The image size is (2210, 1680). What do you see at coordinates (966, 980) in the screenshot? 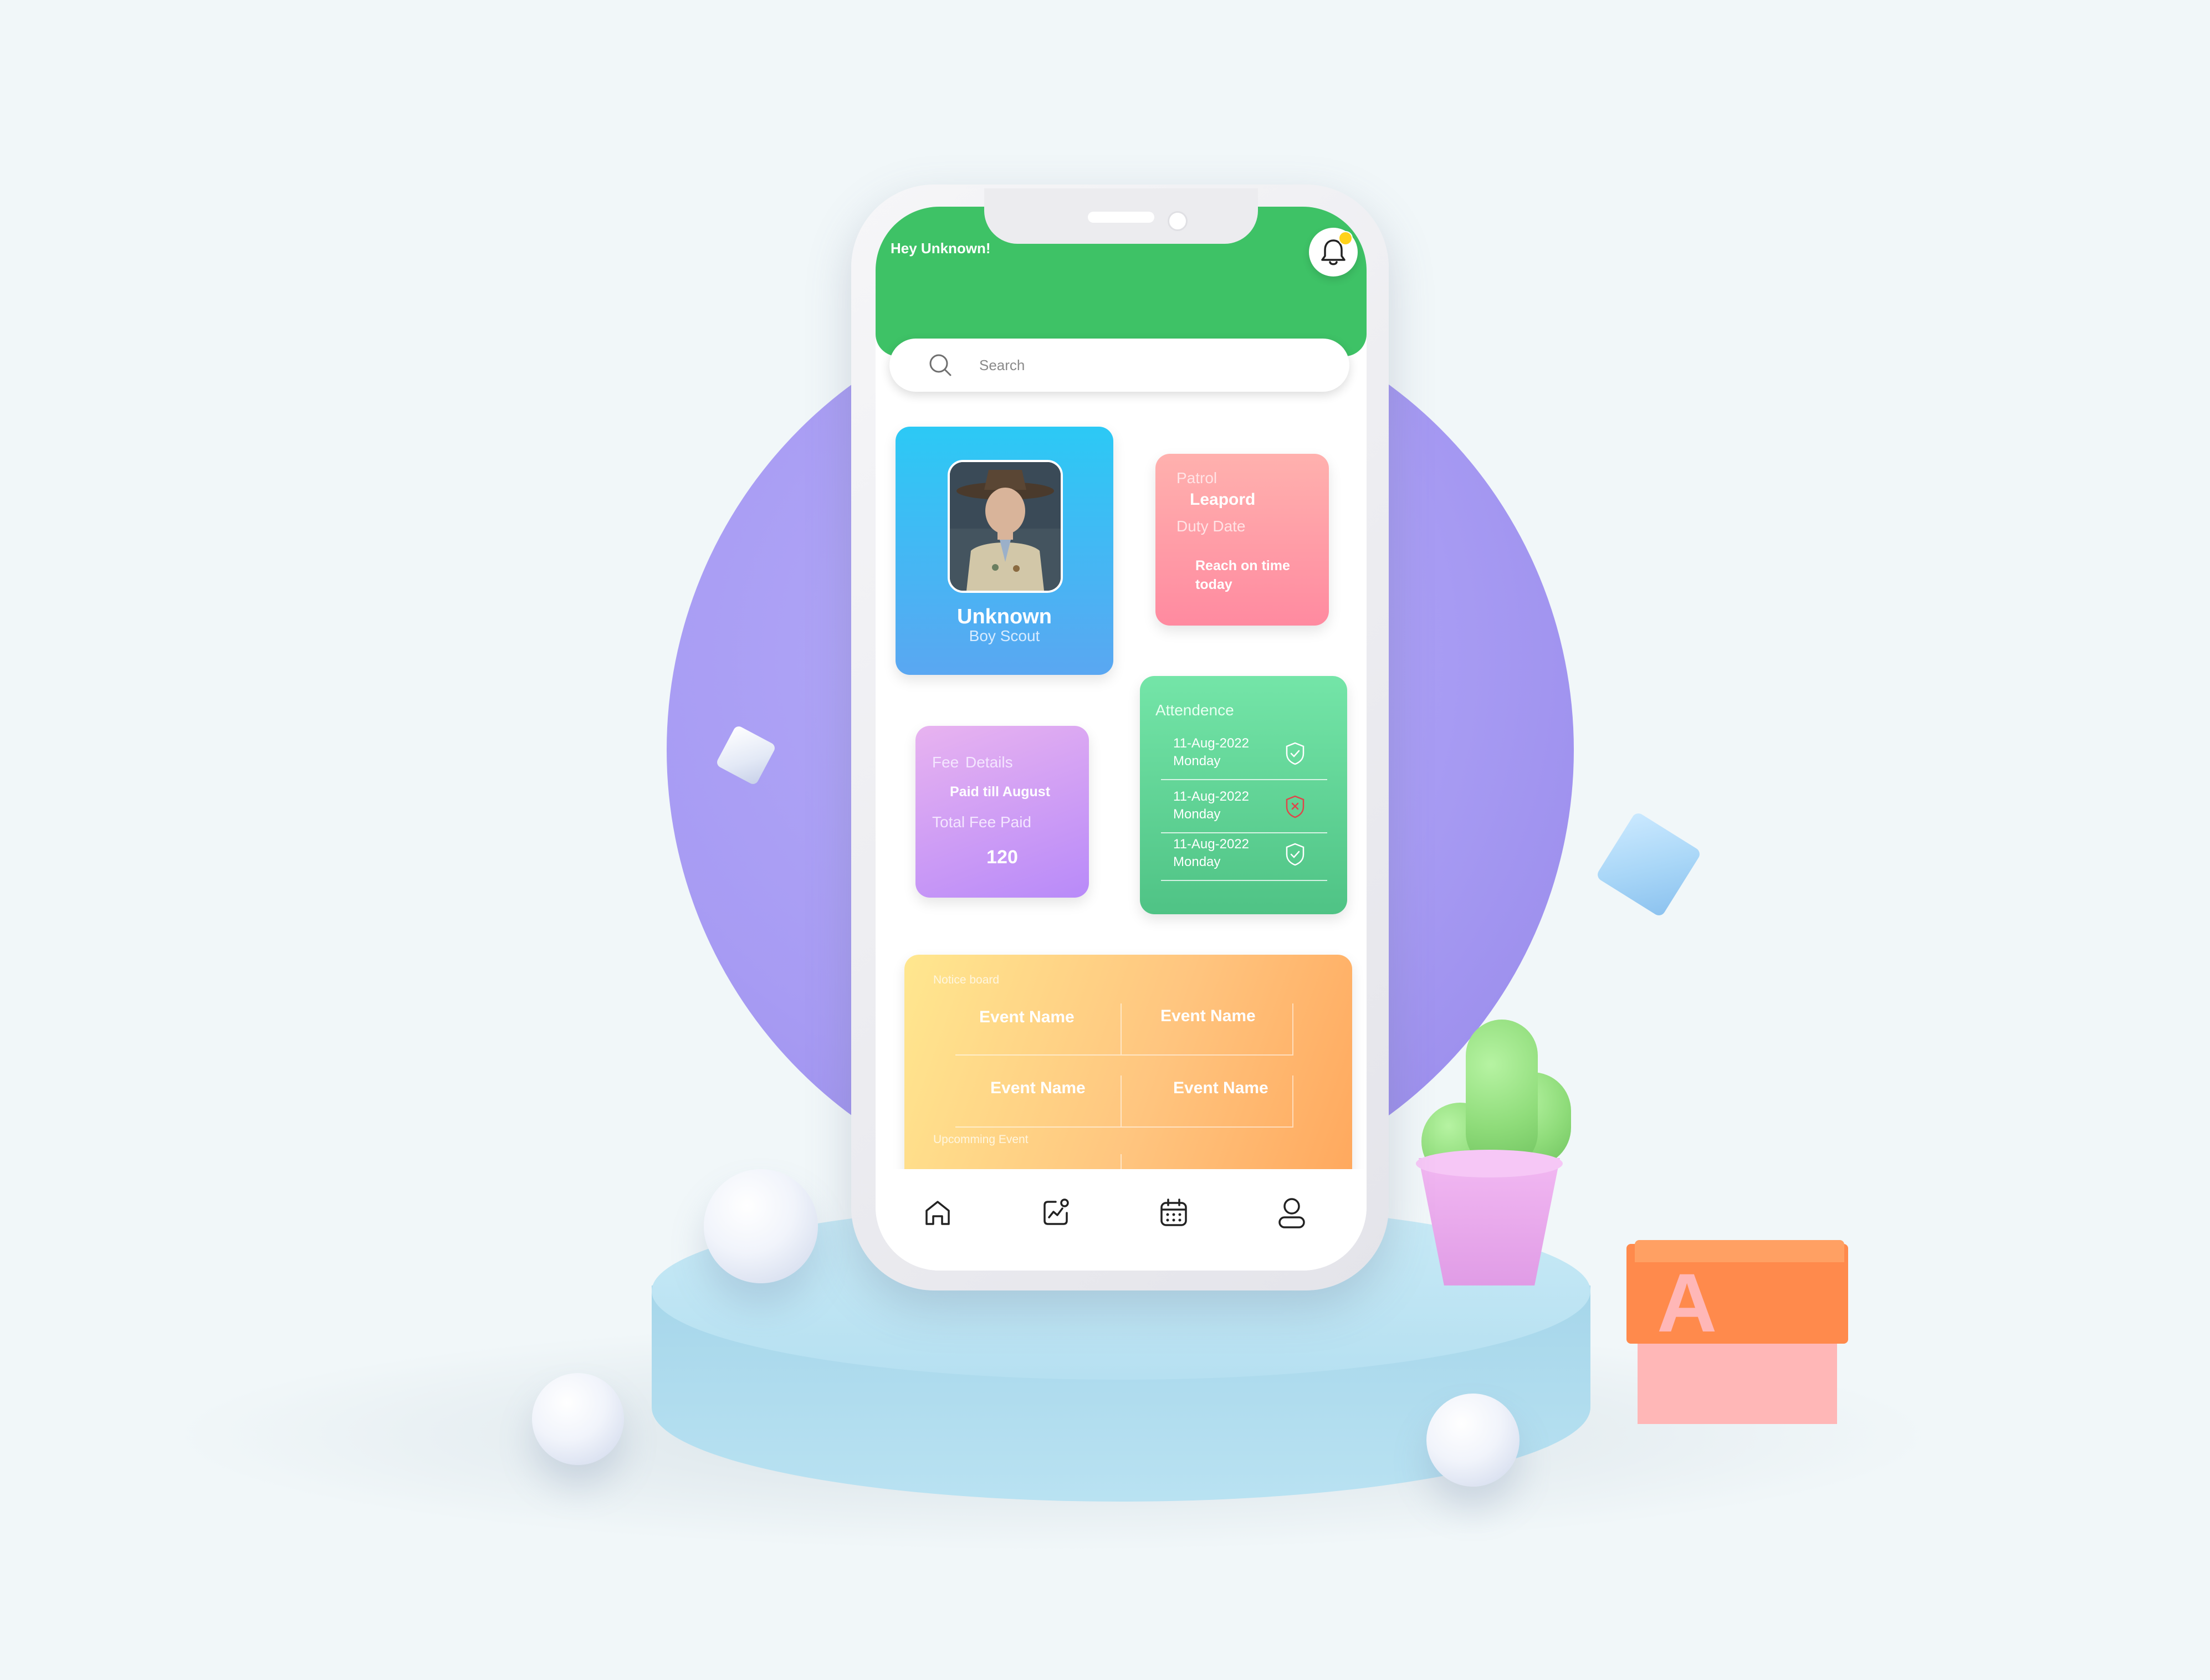
I see `notice-board-title: Notice board` at bounding box center [966, 980].